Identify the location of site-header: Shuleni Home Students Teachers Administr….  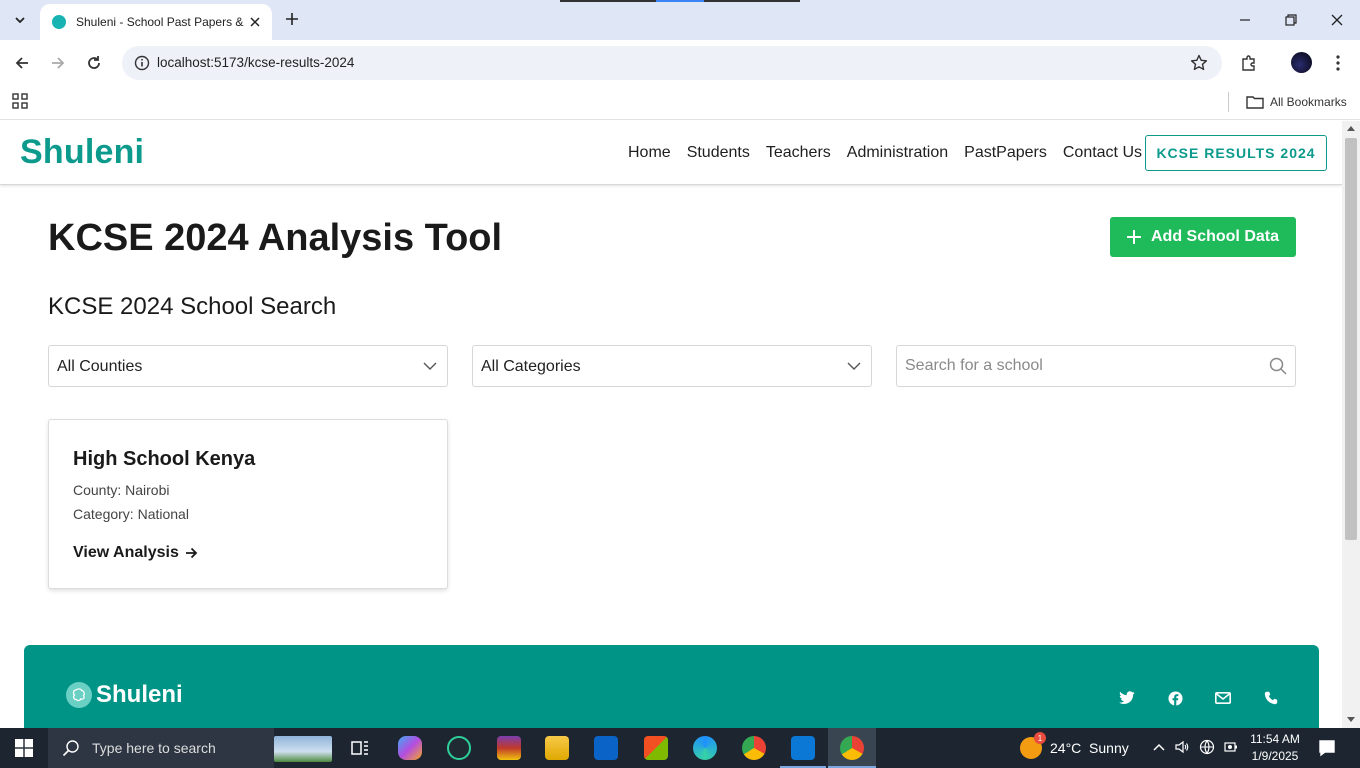
(671, 153).